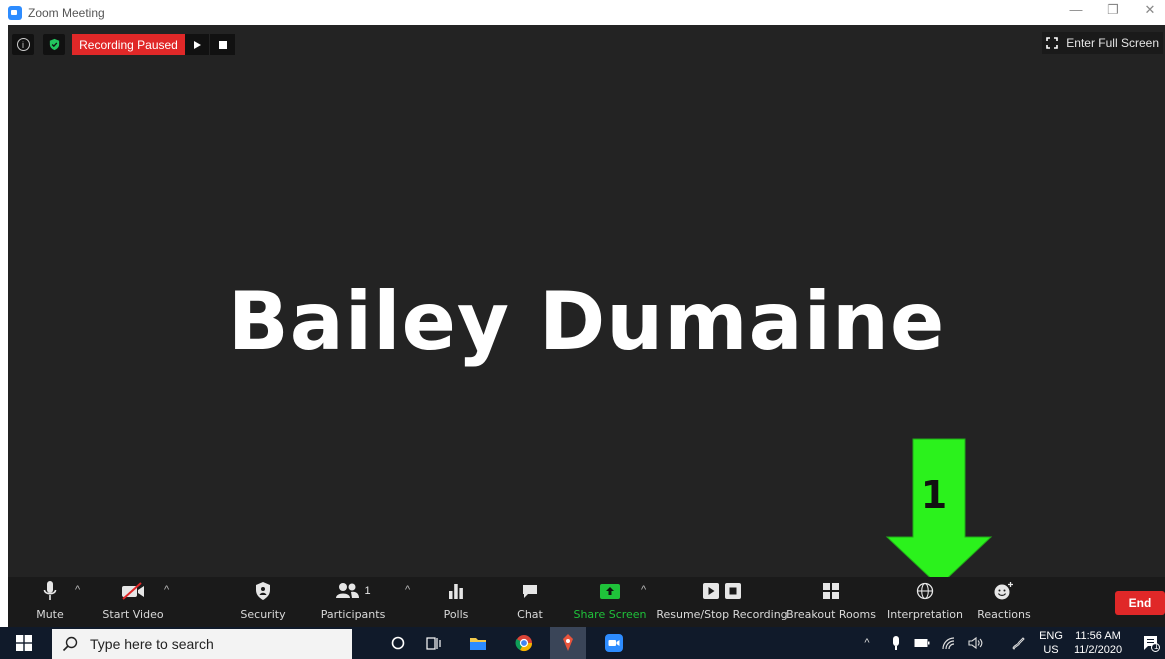 The width and height of the screenshot is (1165, 659). I want to click on windows-logo-icon, so click(24, 643).